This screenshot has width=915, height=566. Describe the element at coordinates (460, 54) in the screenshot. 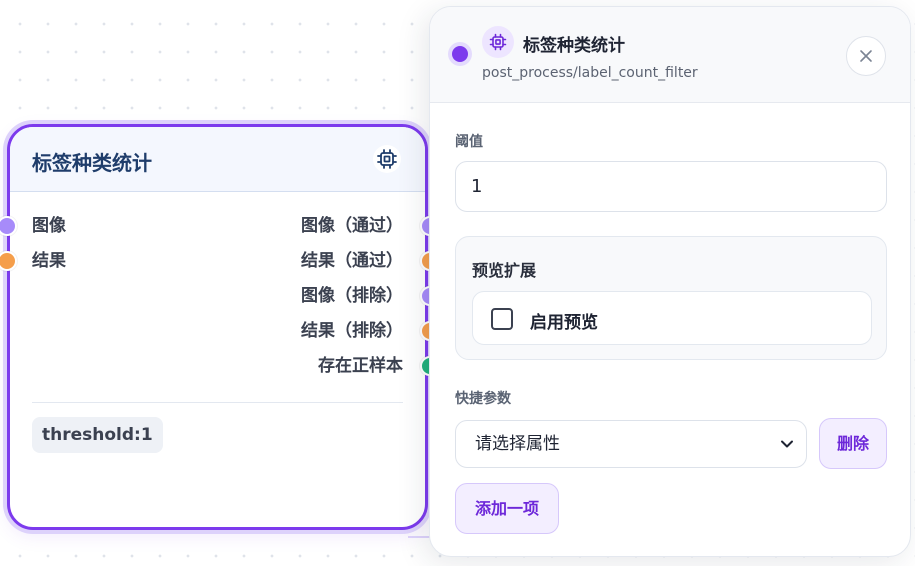

I see `status-dot` at that location.